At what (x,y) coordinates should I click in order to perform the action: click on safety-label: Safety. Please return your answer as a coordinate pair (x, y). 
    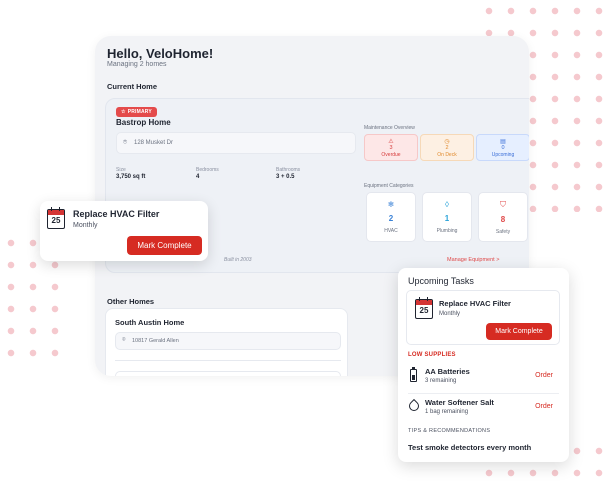
    Looking at the image, I should click on (503, 232).